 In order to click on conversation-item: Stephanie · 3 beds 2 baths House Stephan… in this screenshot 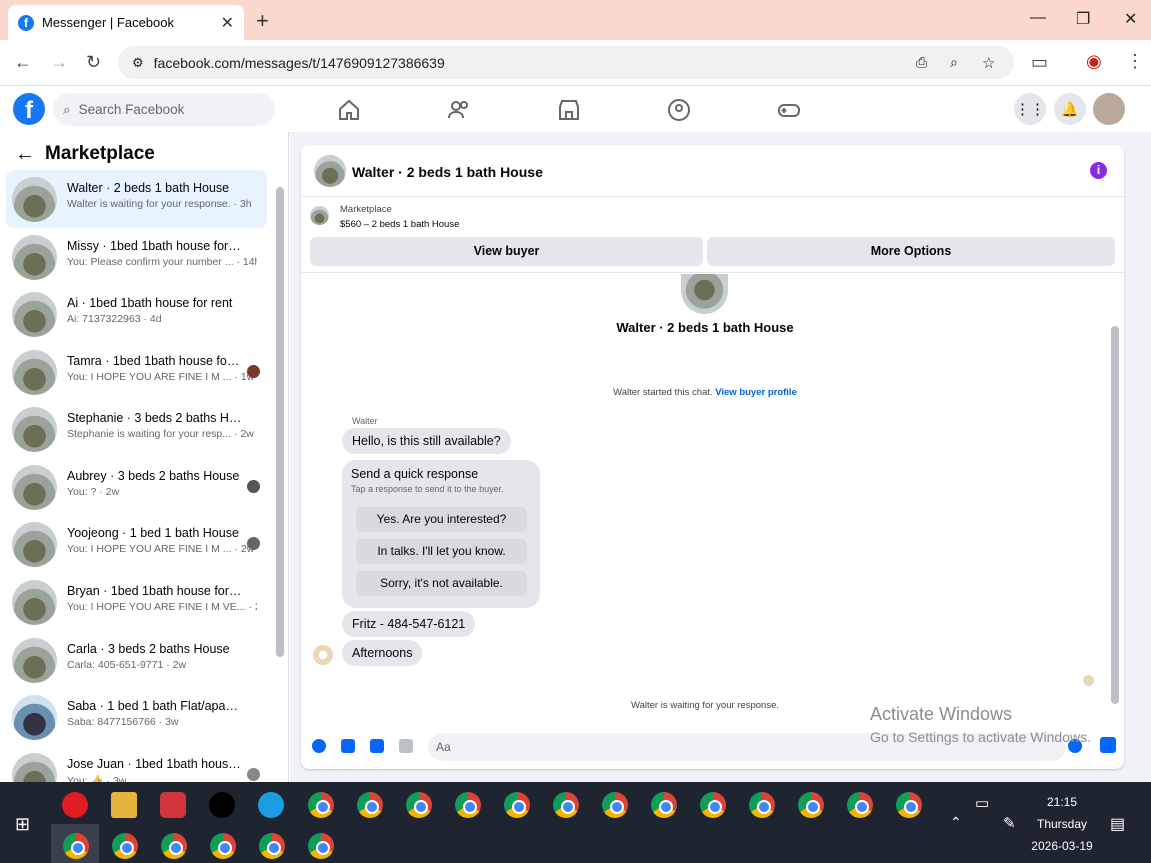, I will do `click(136, 429)`.